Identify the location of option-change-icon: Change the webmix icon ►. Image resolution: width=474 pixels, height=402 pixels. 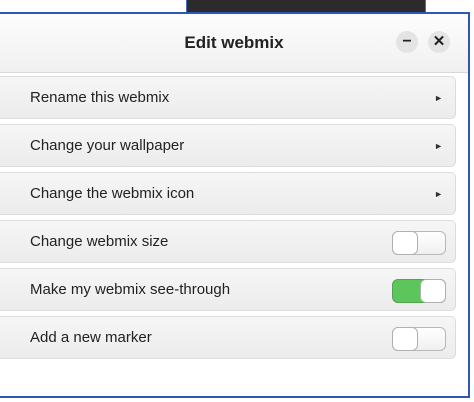
(228, 193).